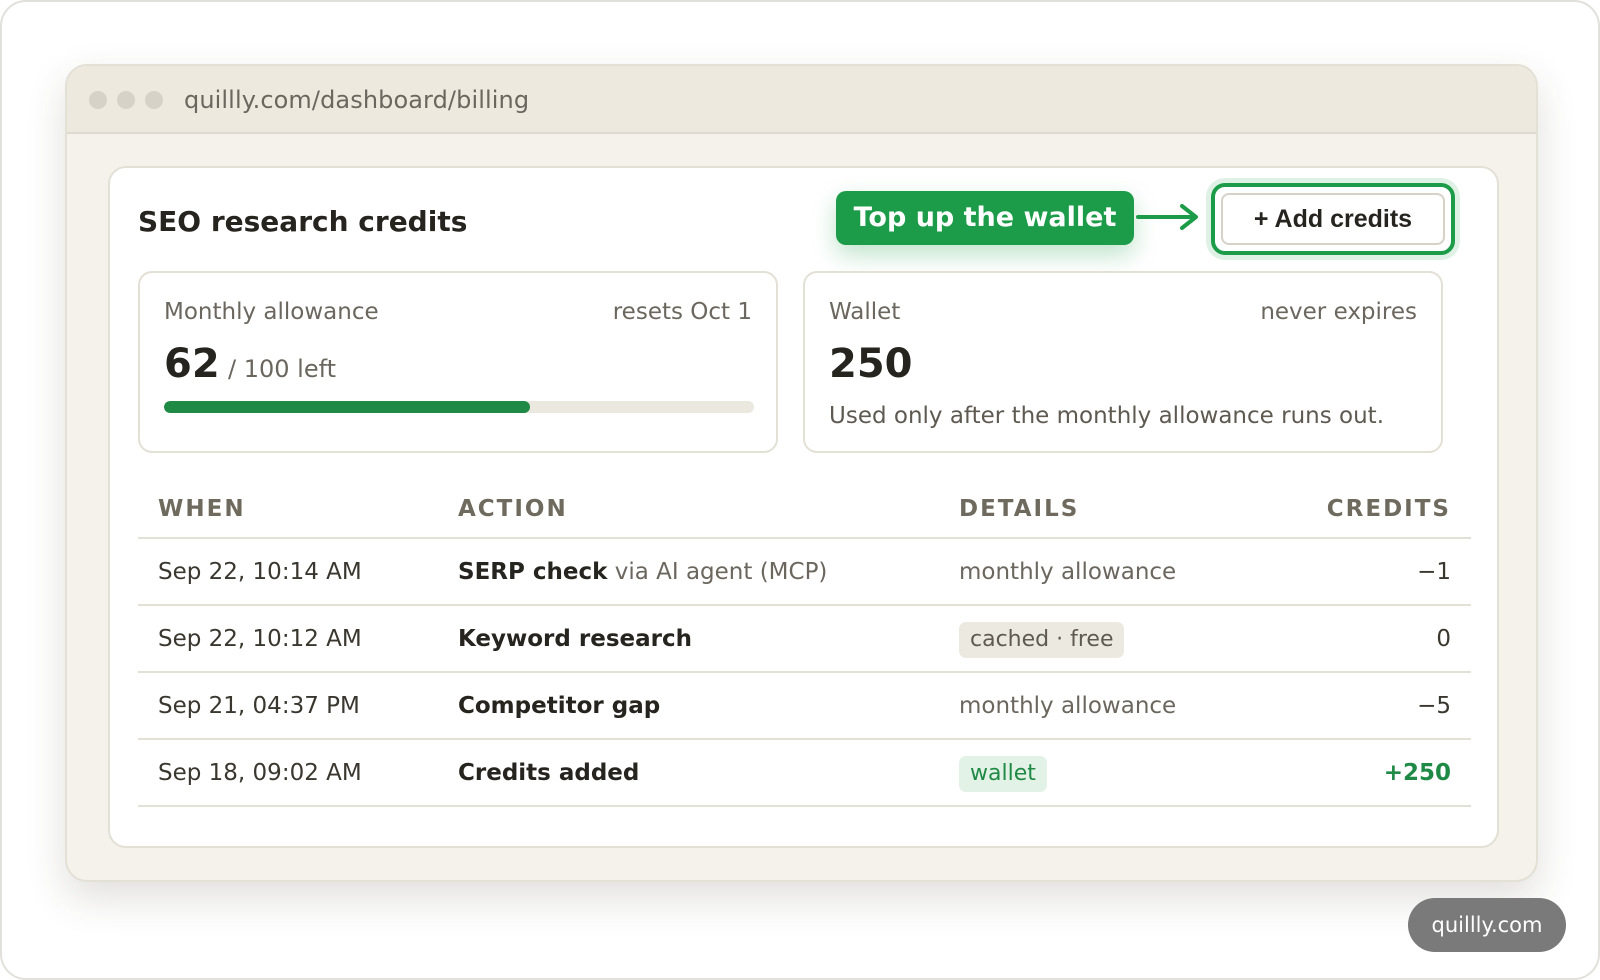 This screenshot has height=980, width=1600. I want to click on row-when: Sep 22, 10:14 AM, so click(260, 572).